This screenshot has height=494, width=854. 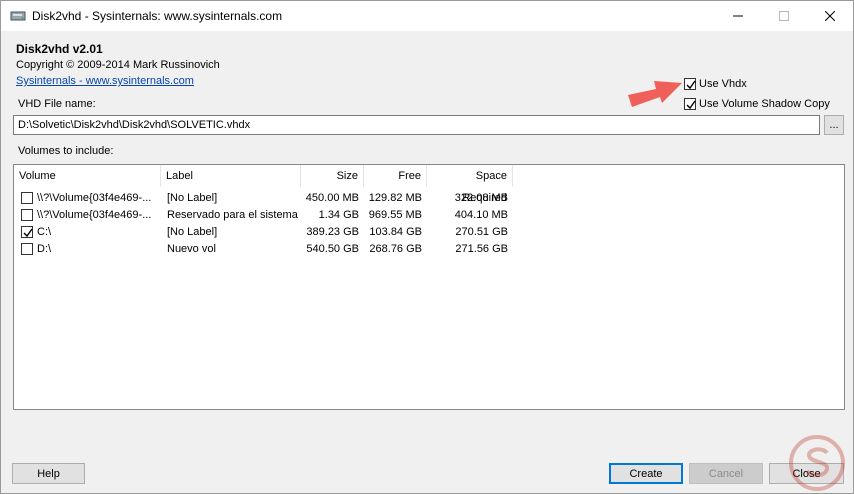 What do you see at coordinates (726, 473) in the screenshot?
I see `cancel-button: Cancel` at bounding box center [726, 473].